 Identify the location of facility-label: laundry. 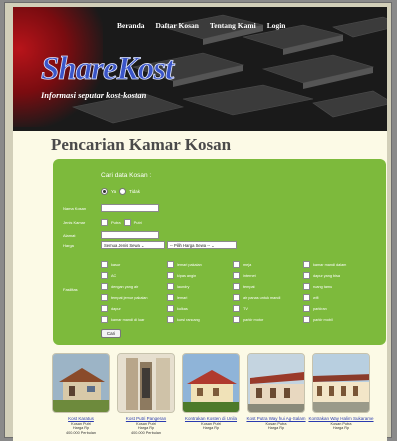
(183, 286).